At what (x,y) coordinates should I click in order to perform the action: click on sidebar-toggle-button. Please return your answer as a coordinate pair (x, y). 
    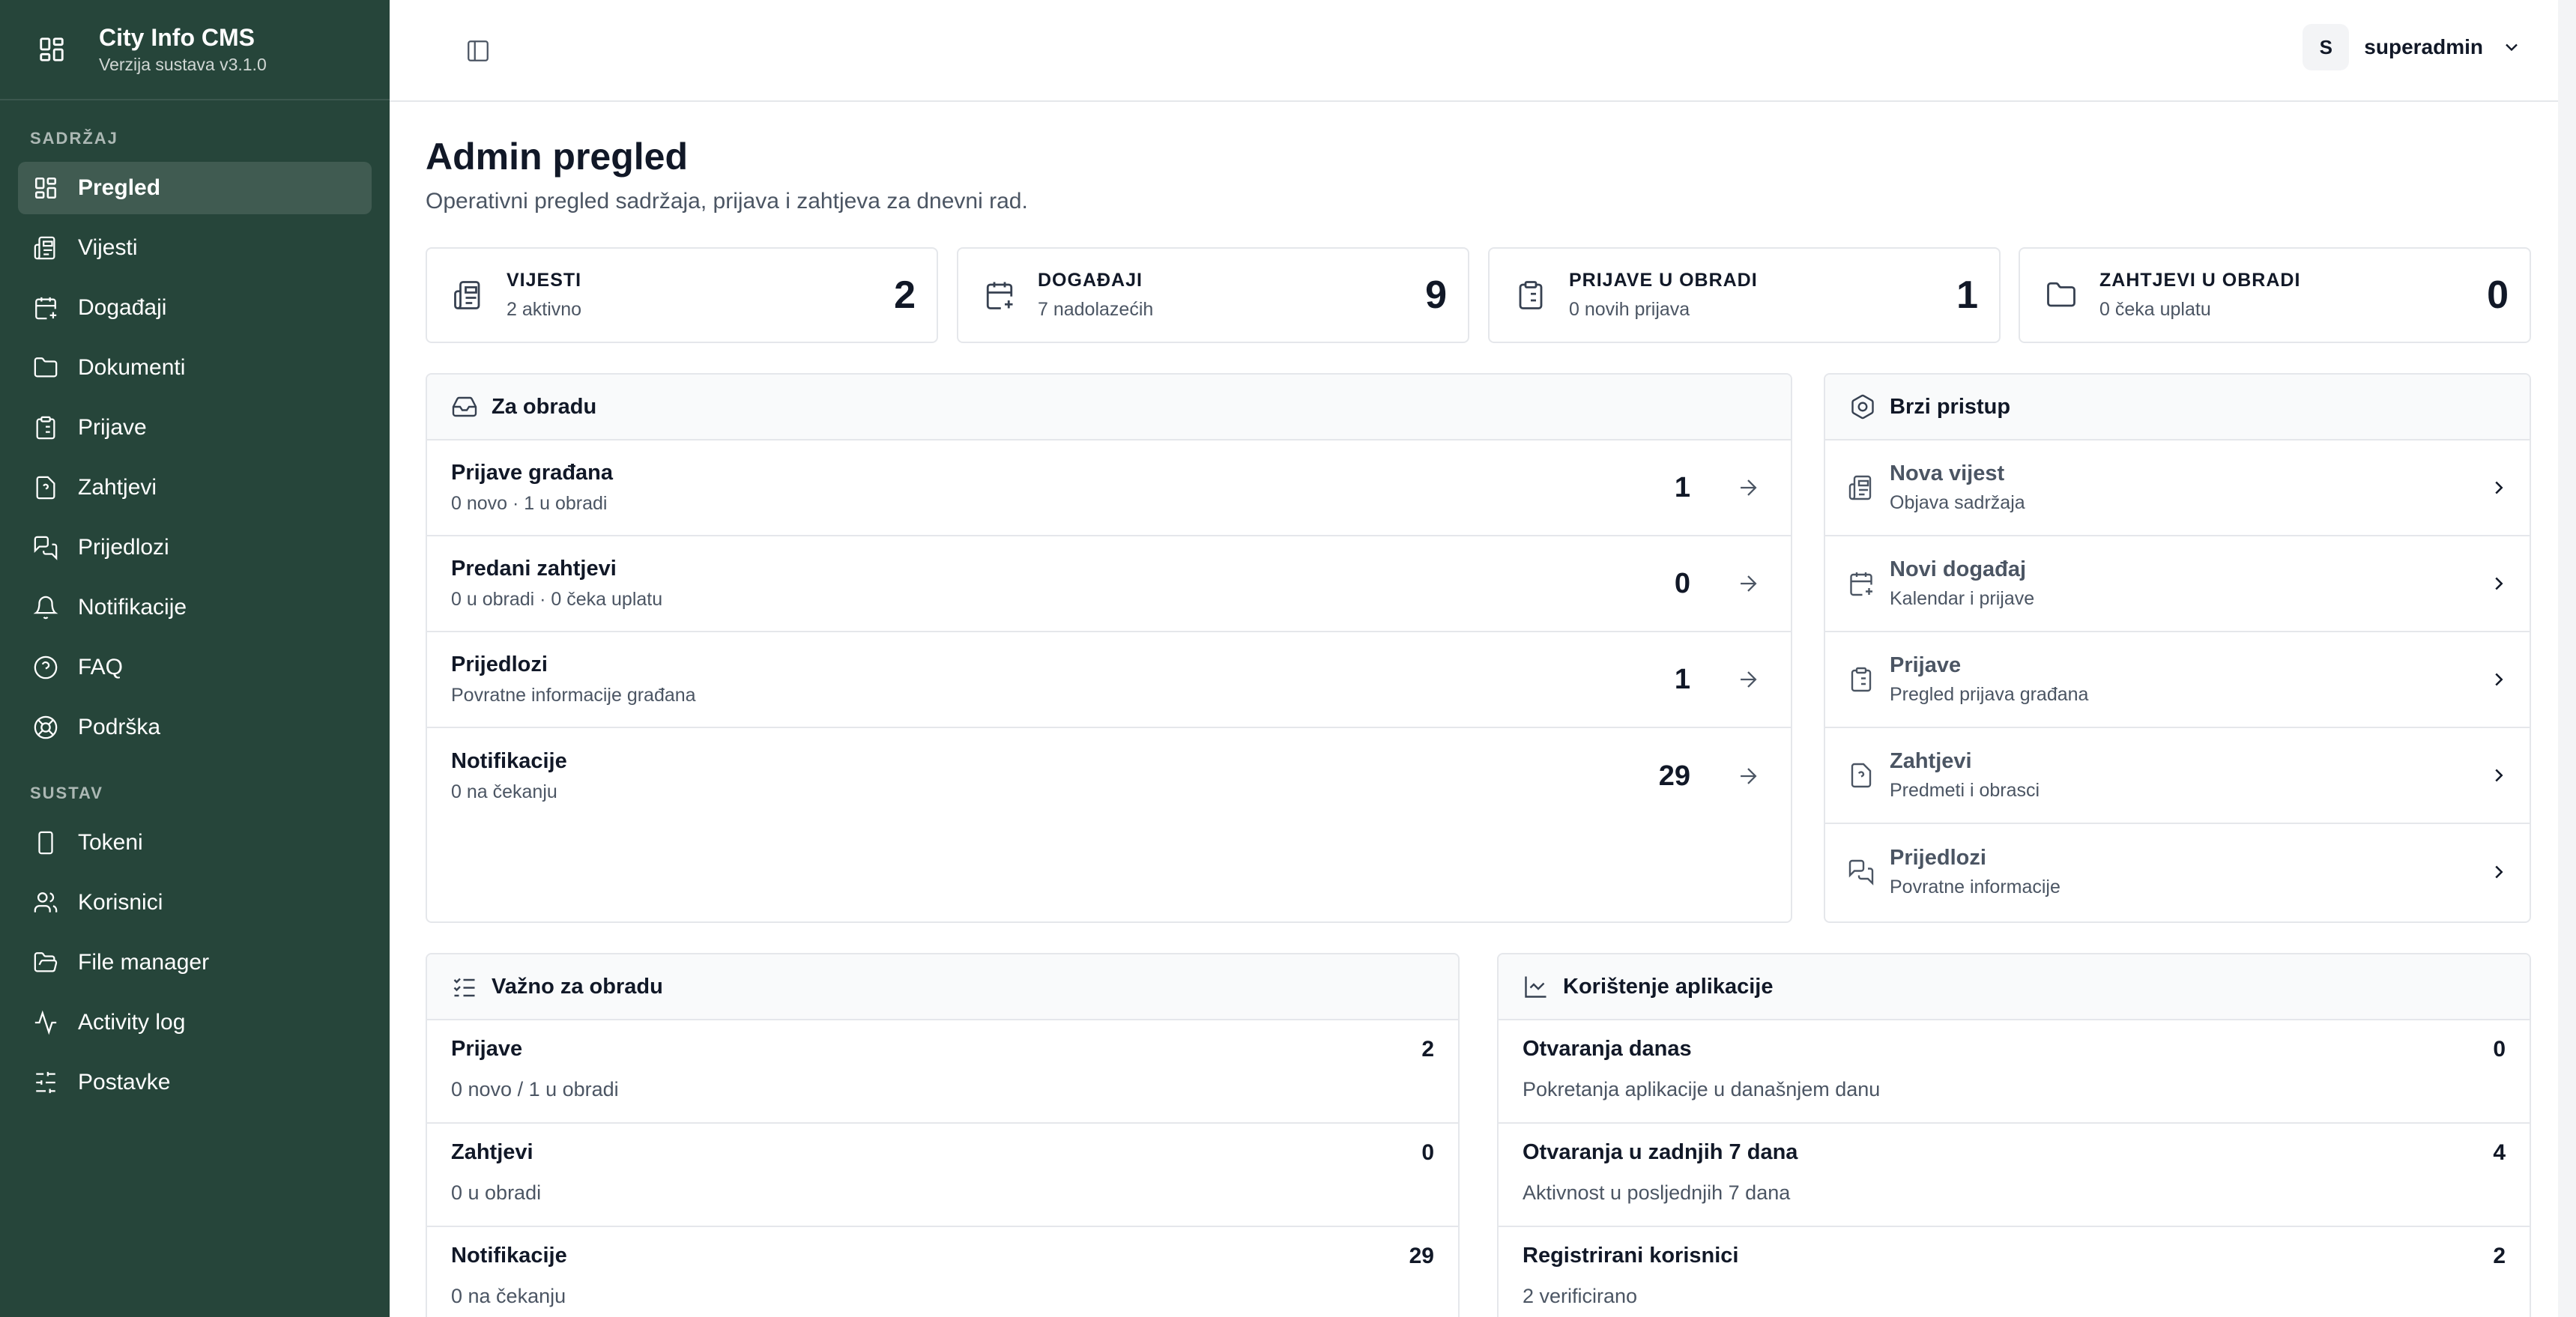
    Looking at the image, I should click on (478, 50).